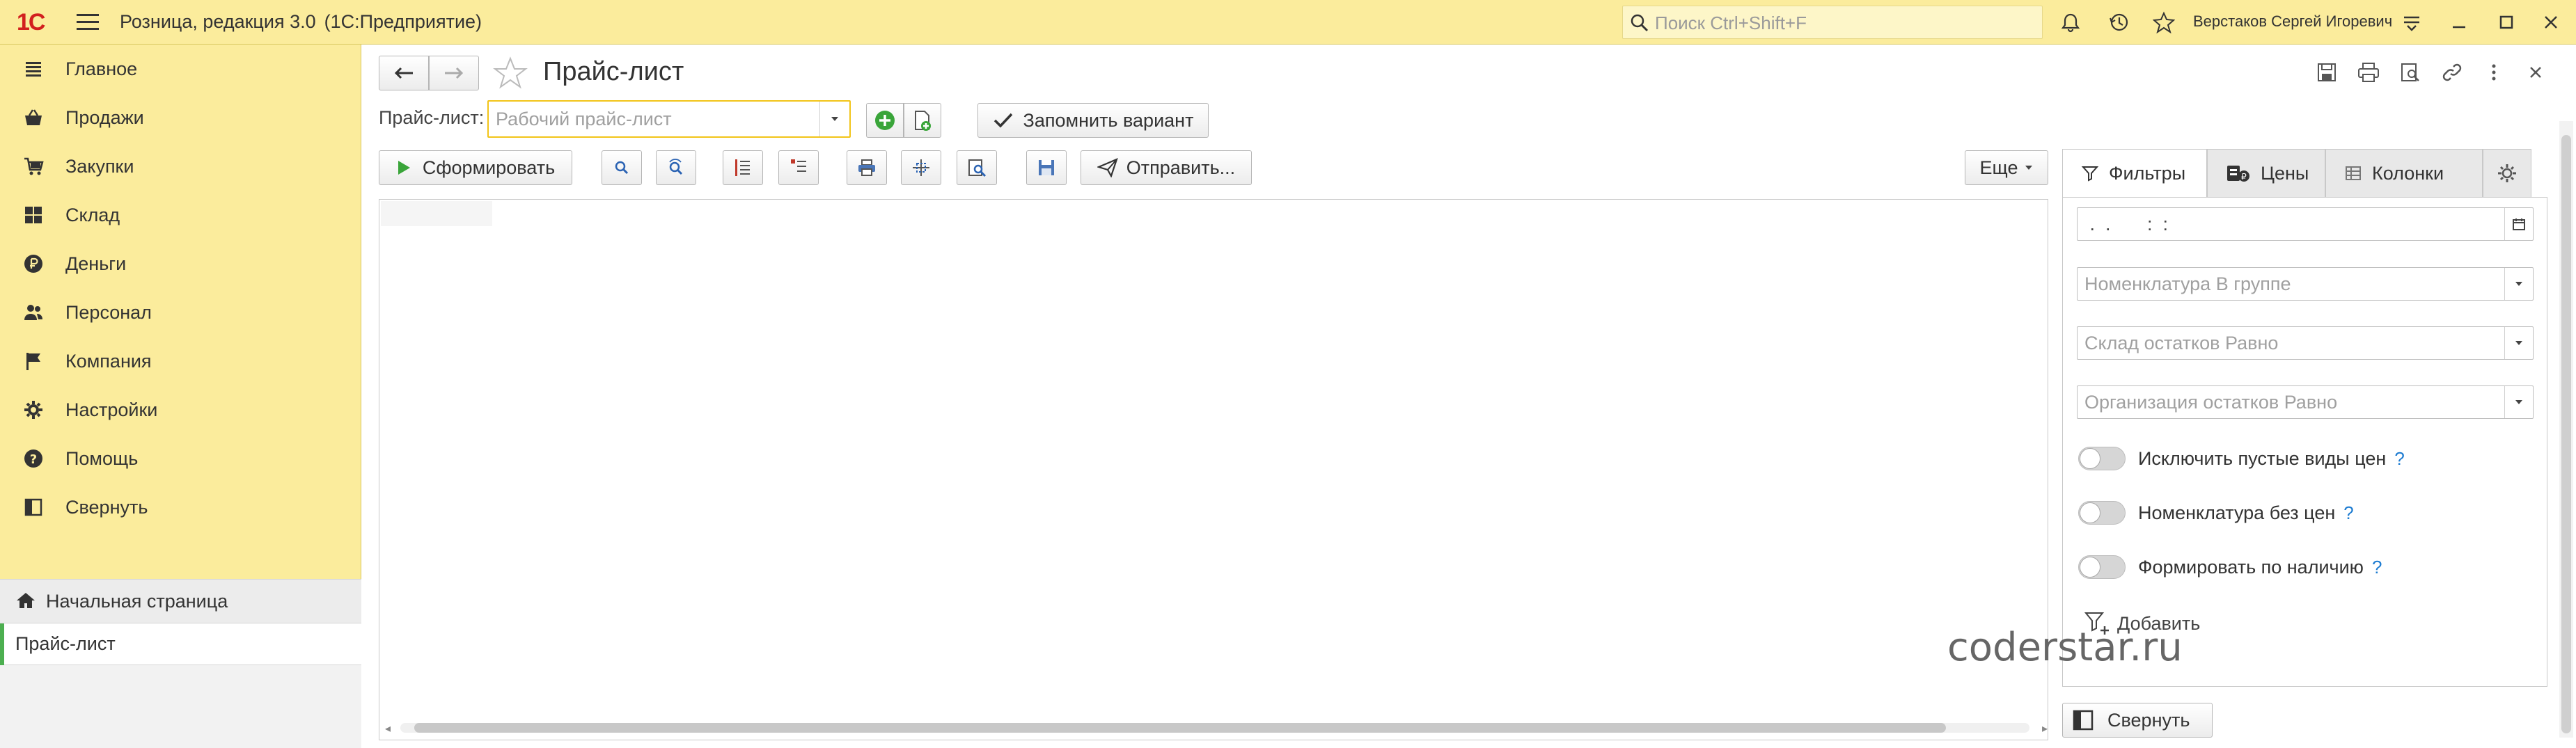  Describe the element at coordinates (101, 68) in the screenshot. I see `sidebar-item-label: Главное` at that location.